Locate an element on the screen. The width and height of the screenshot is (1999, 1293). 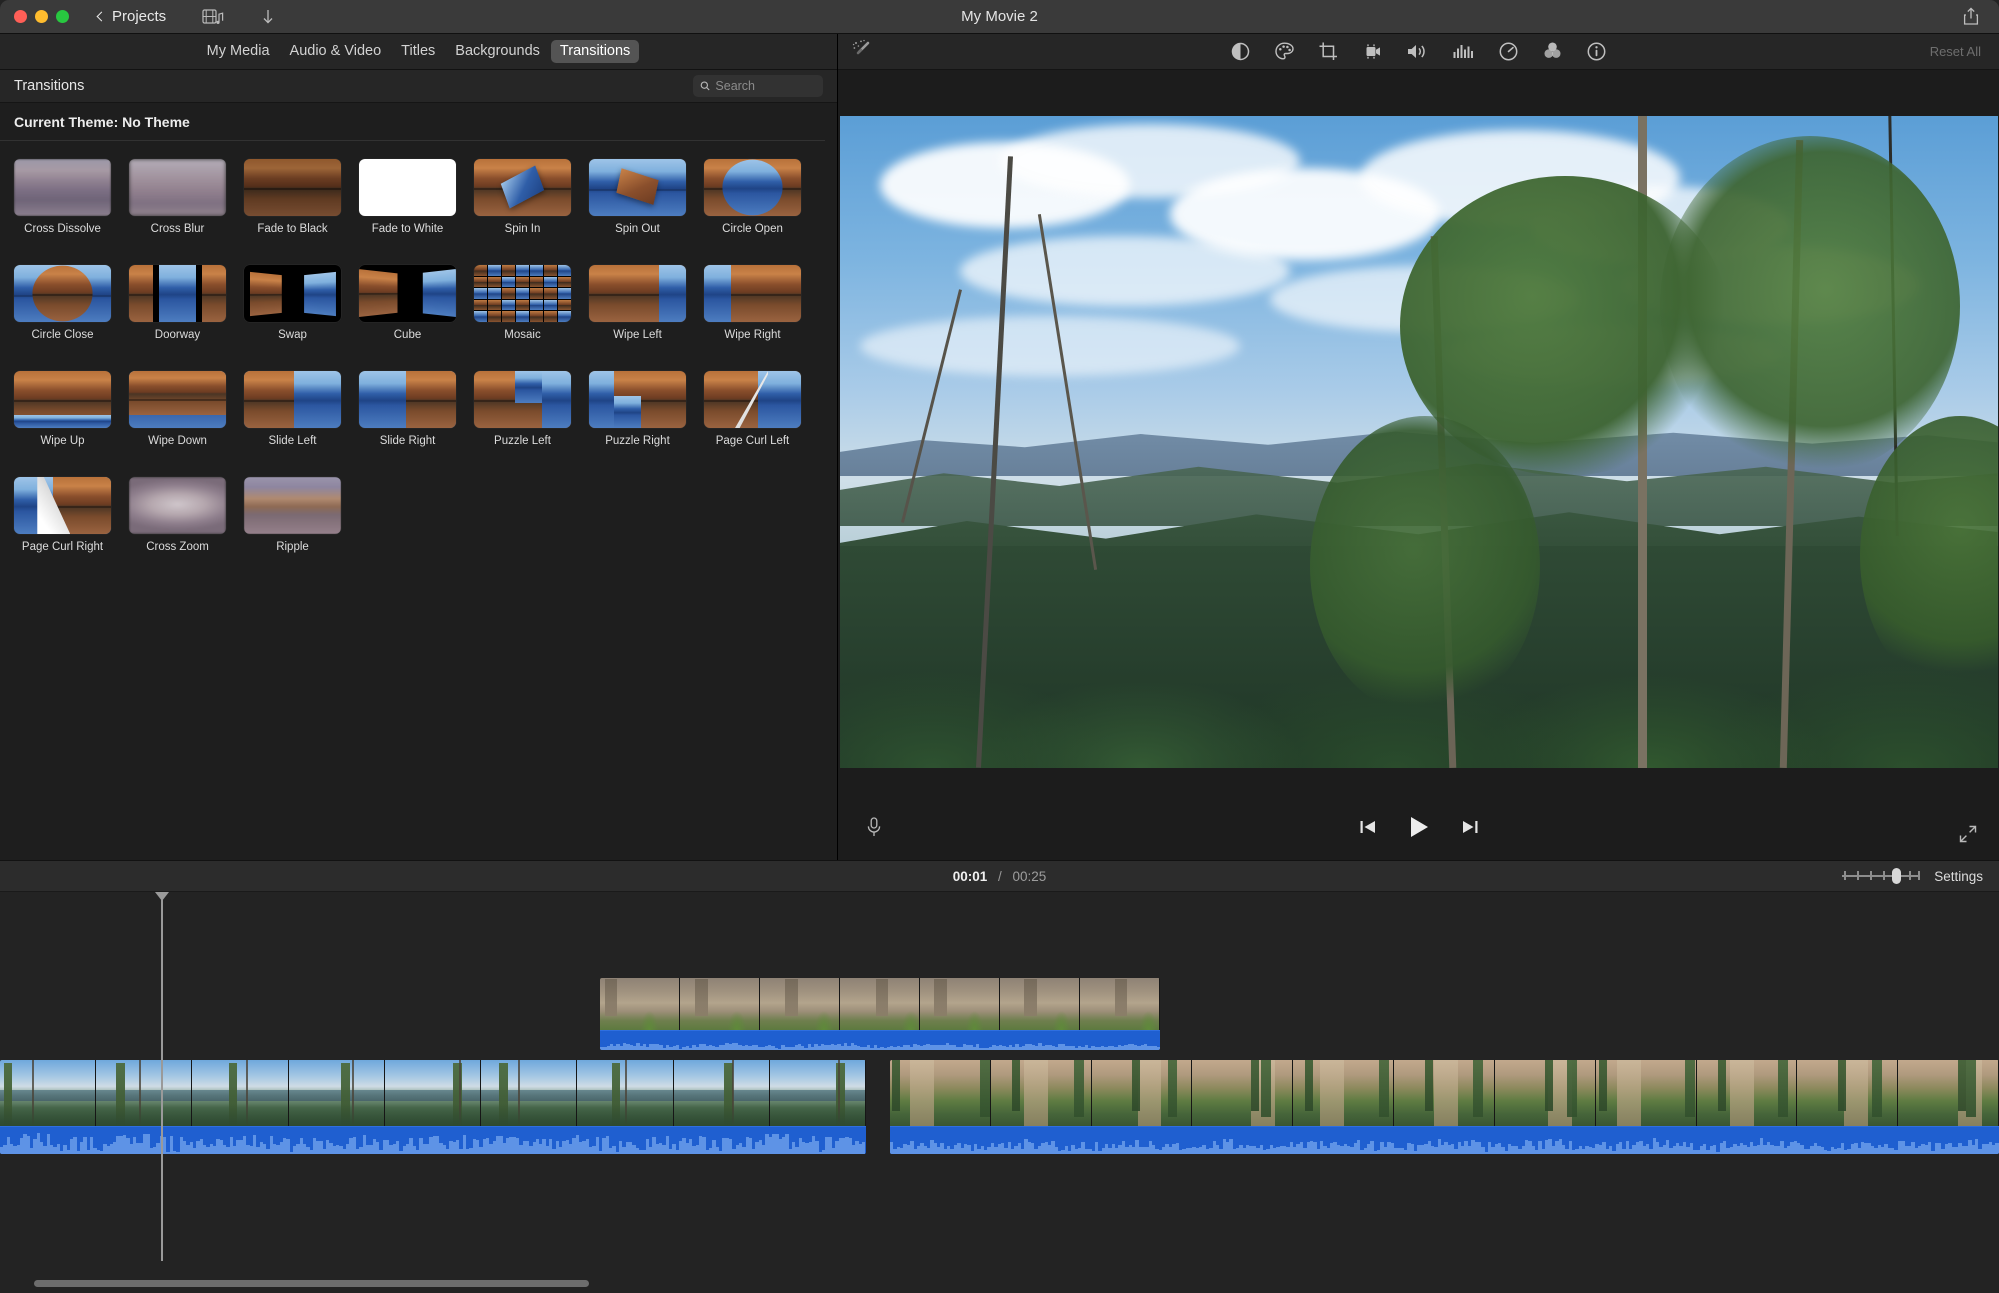
transition-item-swap: Swap is located at coordinates (301, 303).